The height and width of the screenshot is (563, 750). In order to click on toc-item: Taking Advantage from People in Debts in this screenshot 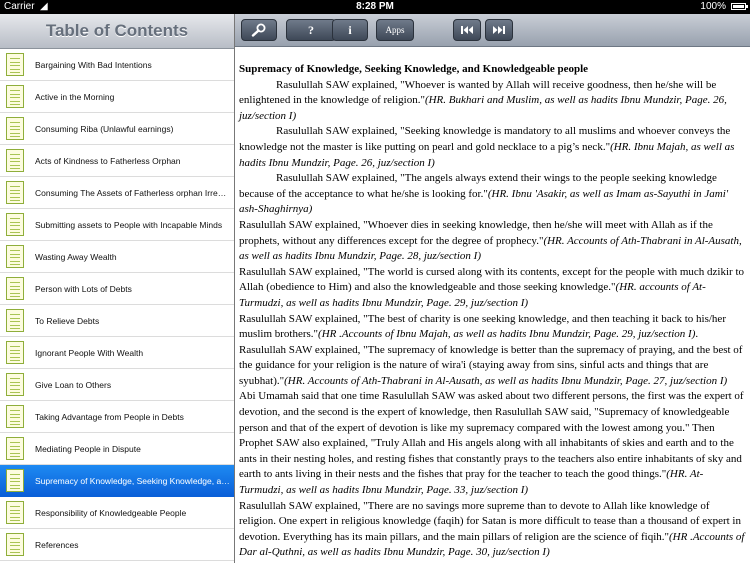, I will do `click(117, 417)`.